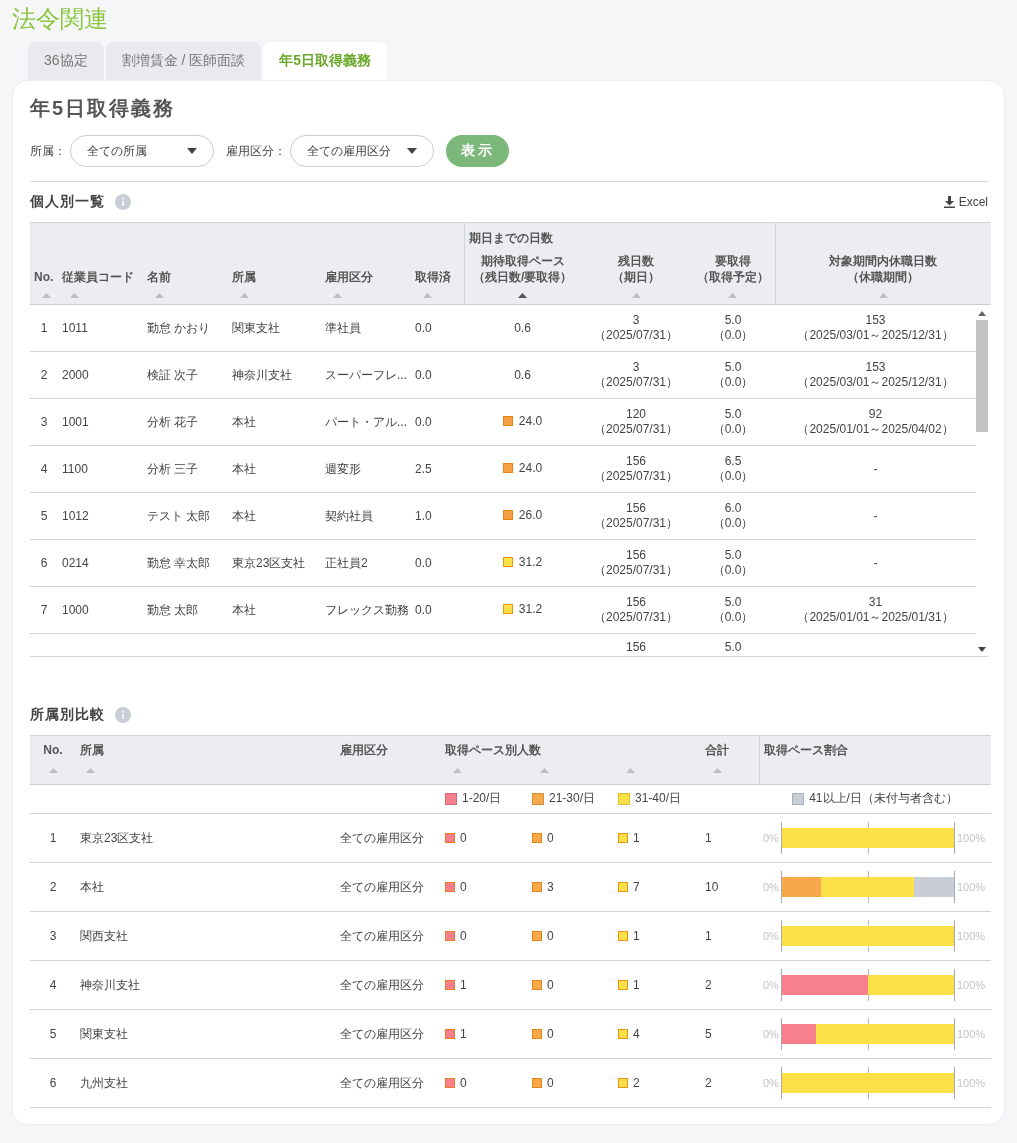  What do you see at coordinates (142, 151) in the screenshot?
I see `dropdown: 全ての所属` at bounding box center [142, 151].